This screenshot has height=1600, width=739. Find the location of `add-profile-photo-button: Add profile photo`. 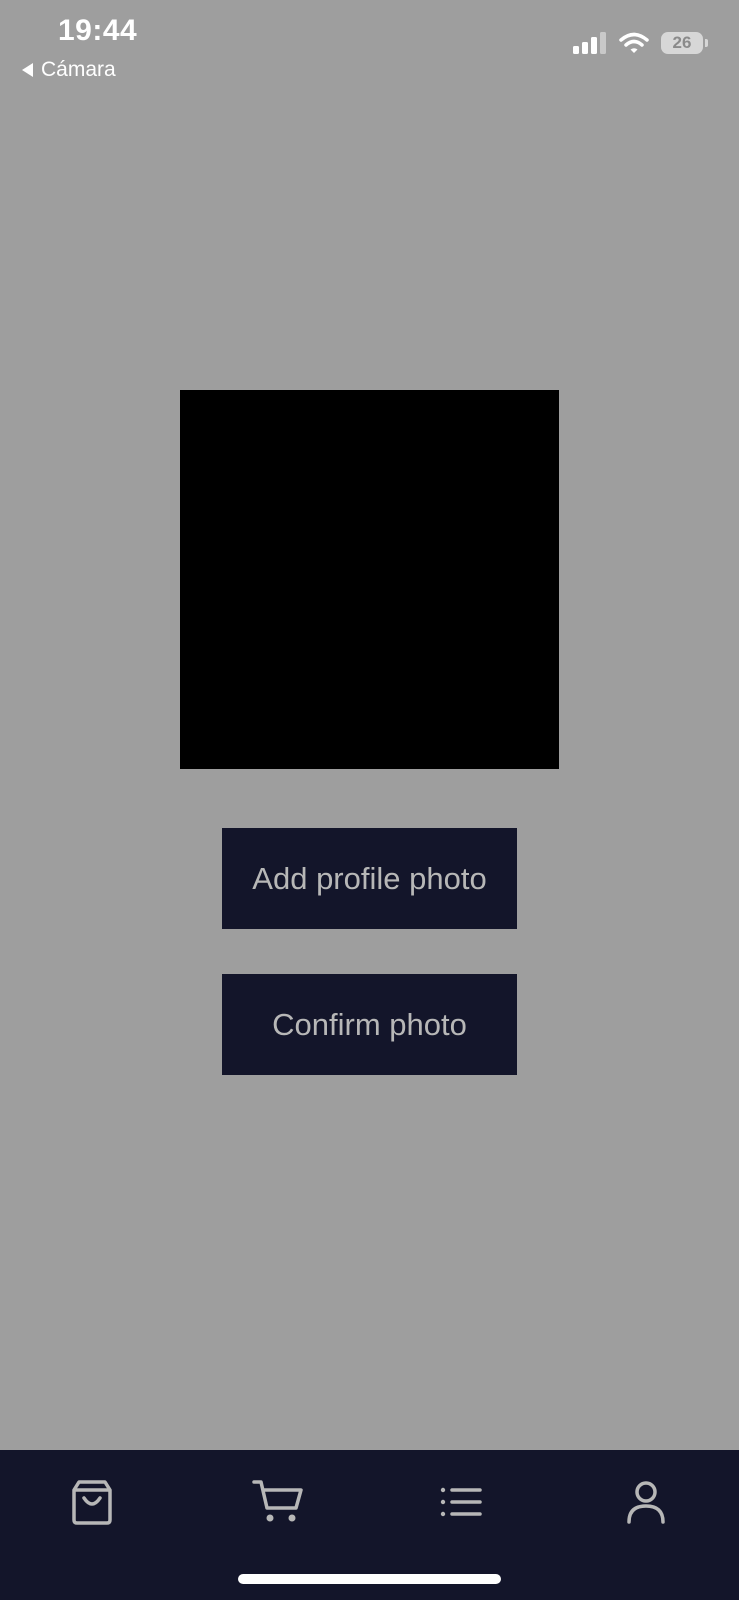

add-profile-photo-button: Add profile photo is located at coordinates (369, 878).